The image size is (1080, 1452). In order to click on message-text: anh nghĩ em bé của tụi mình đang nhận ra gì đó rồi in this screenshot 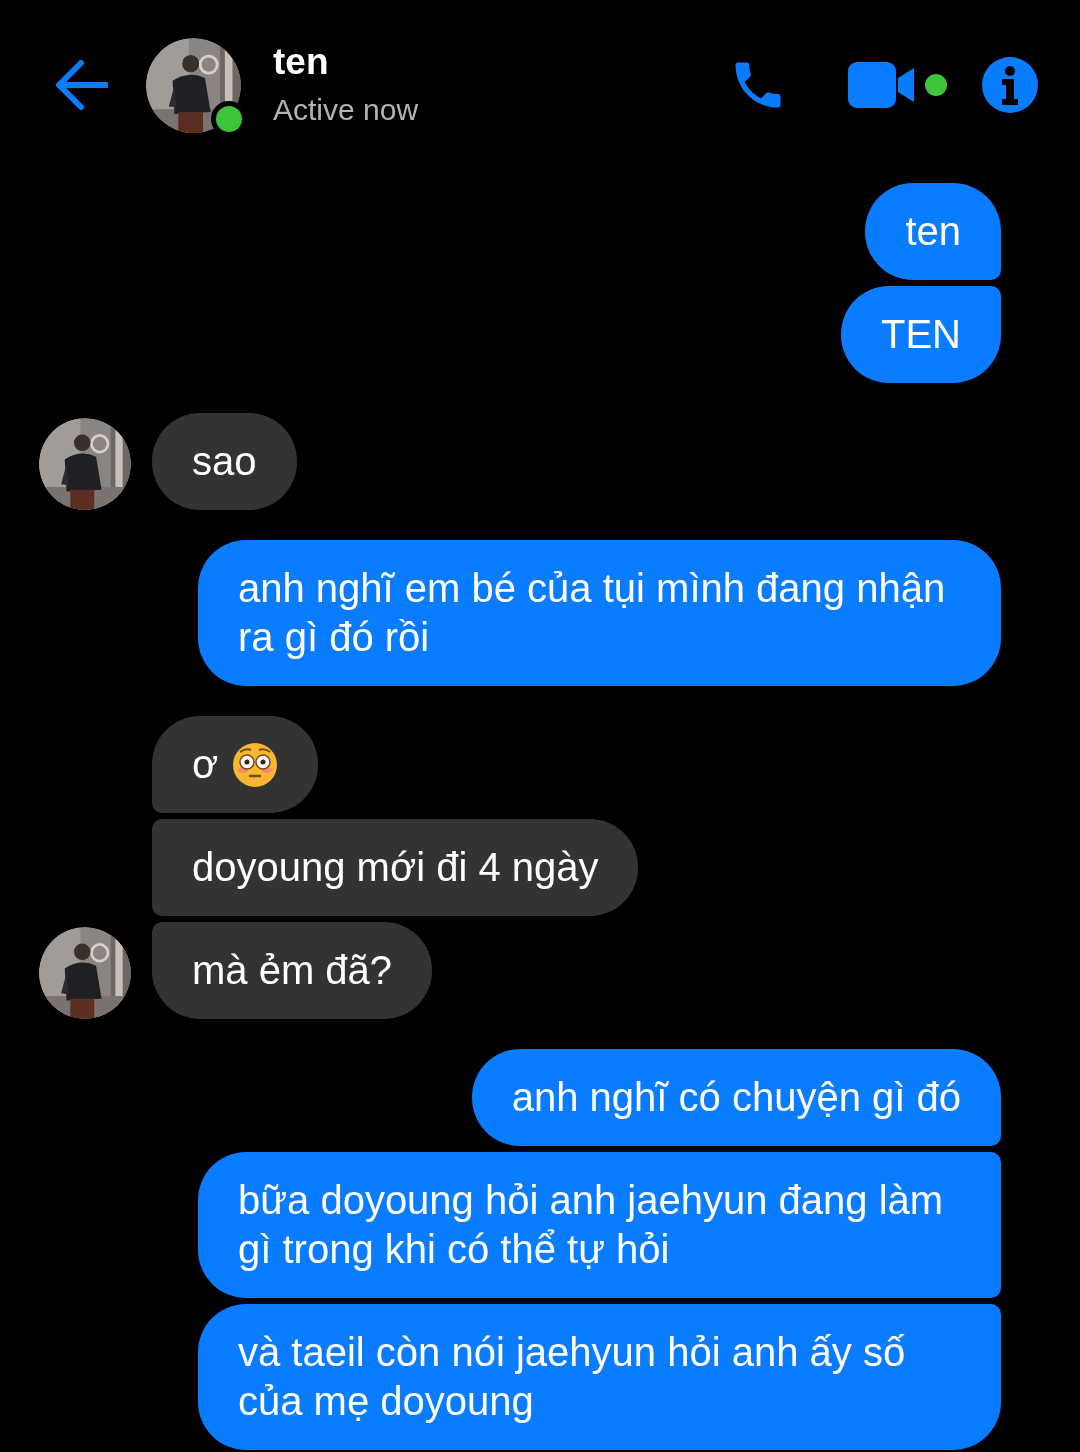, I will do `click(592, 613)`.